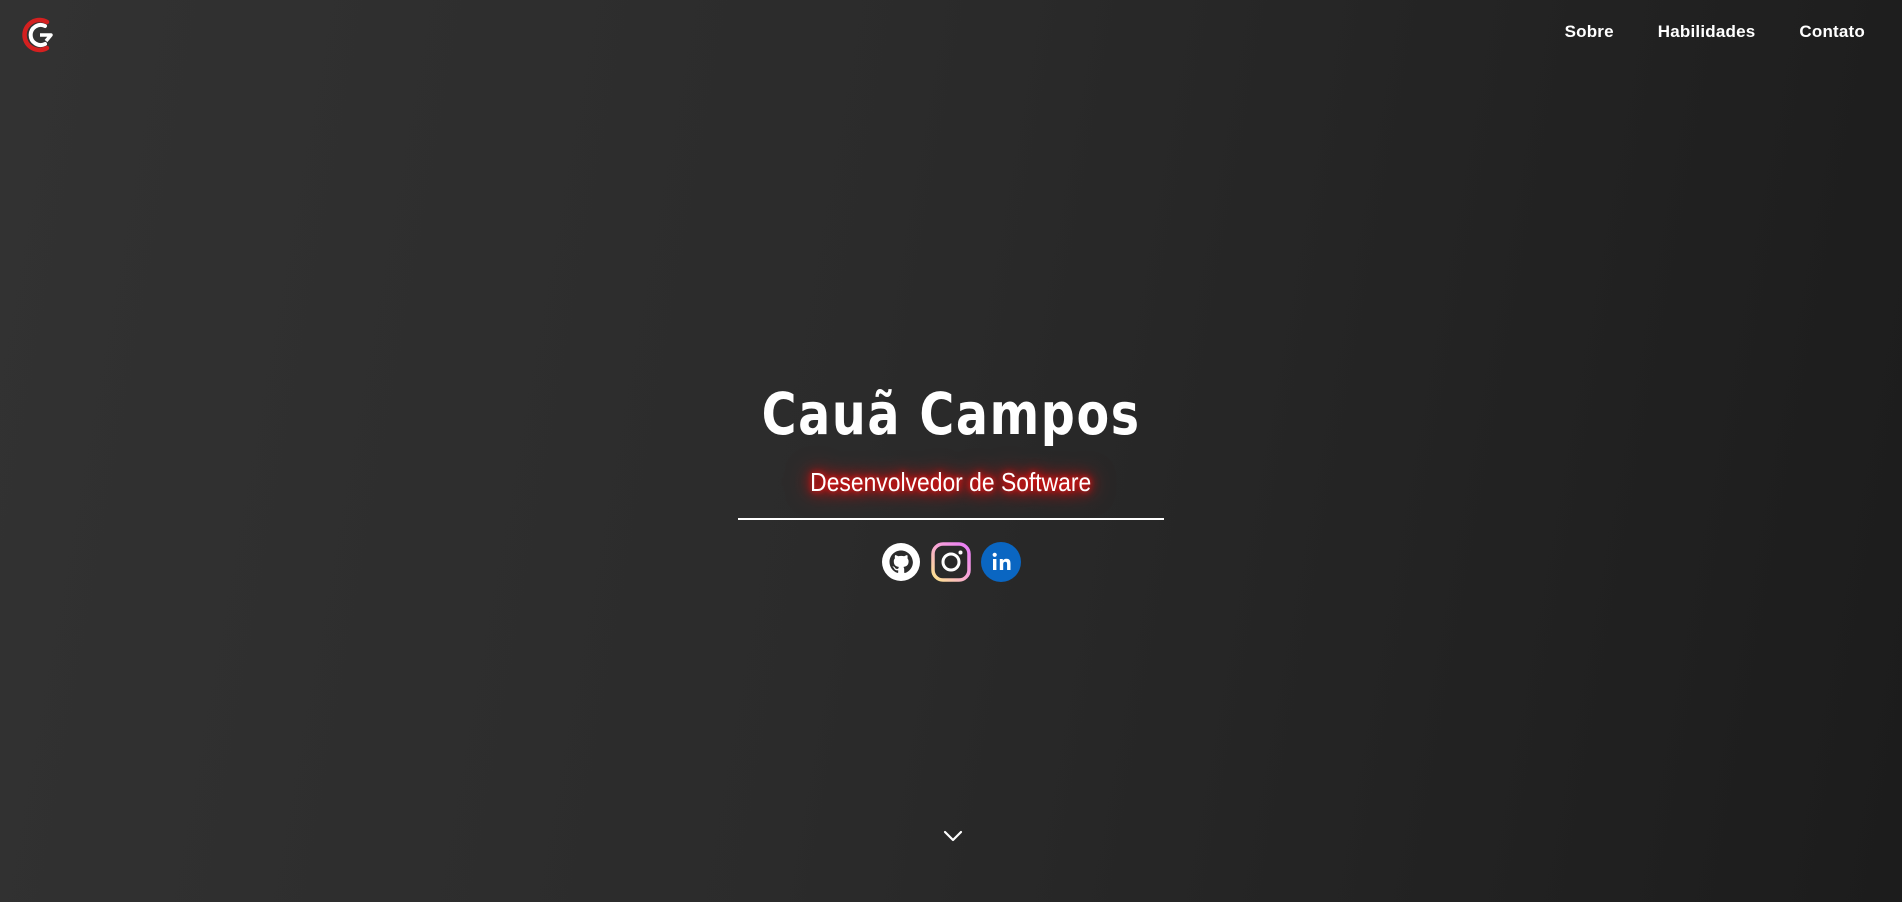 The height and width of the screenshot is (902, 1902). What do you see at coordinates (1832, 32) in the screenshot?
I see `nav-contato: Contato` at bounding box center [1832, 32].